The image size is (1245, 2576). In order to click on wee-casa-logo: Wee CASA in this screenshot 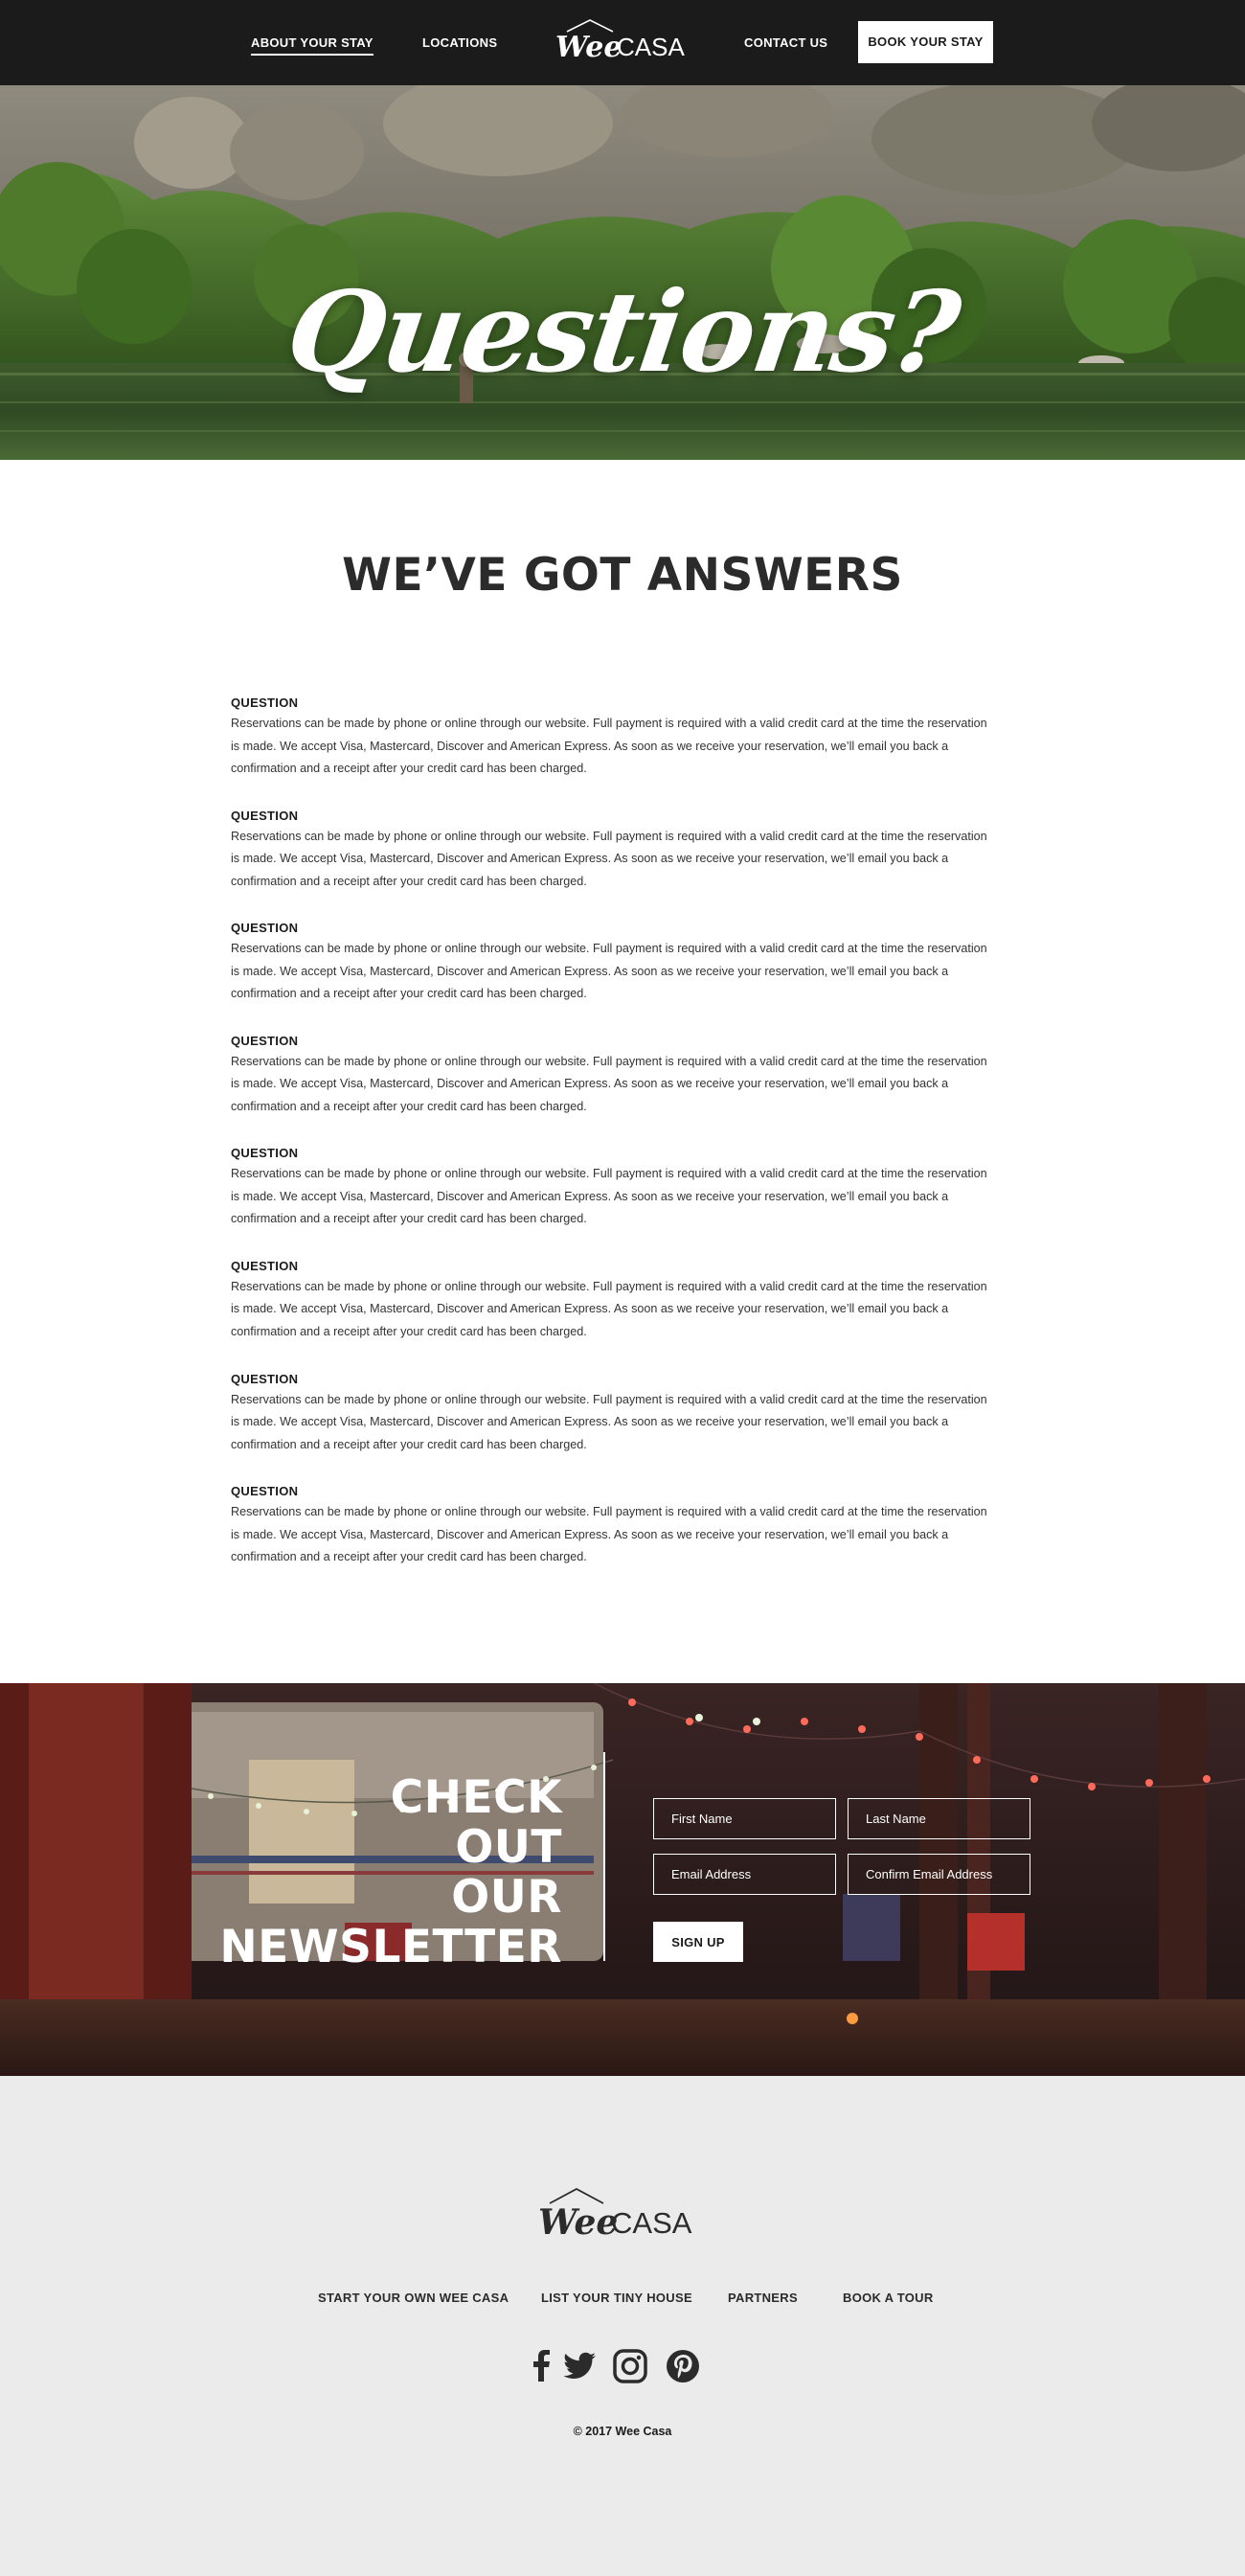, I will do `click(623, 40)`.